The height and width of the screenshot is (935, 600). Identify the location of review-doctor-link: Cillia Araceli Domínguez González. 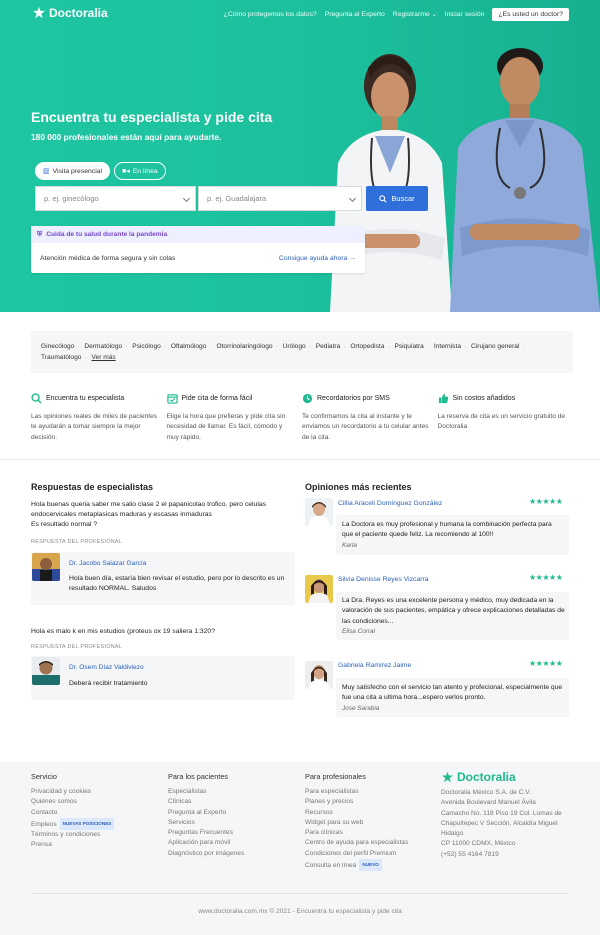
(390, 503).